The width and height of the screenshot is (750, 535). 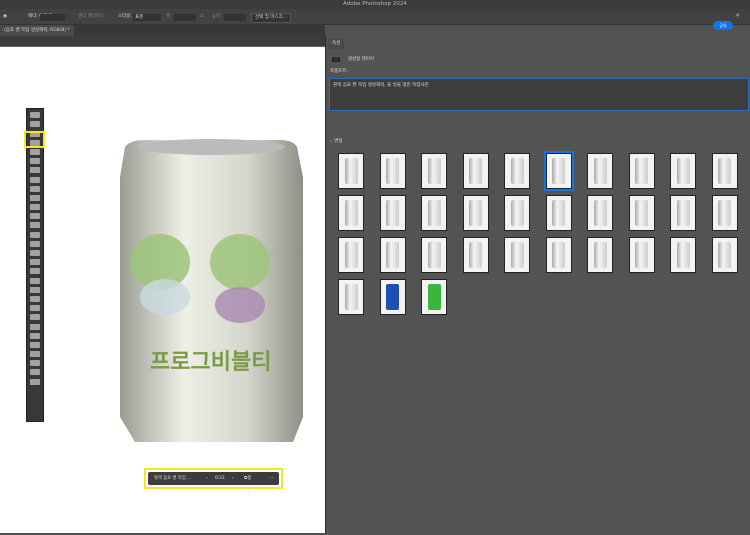 What do you see at coordinates (207, 478) in the screenshot?
I see `prev-icon: ‹` at bounding box center [207, 478].